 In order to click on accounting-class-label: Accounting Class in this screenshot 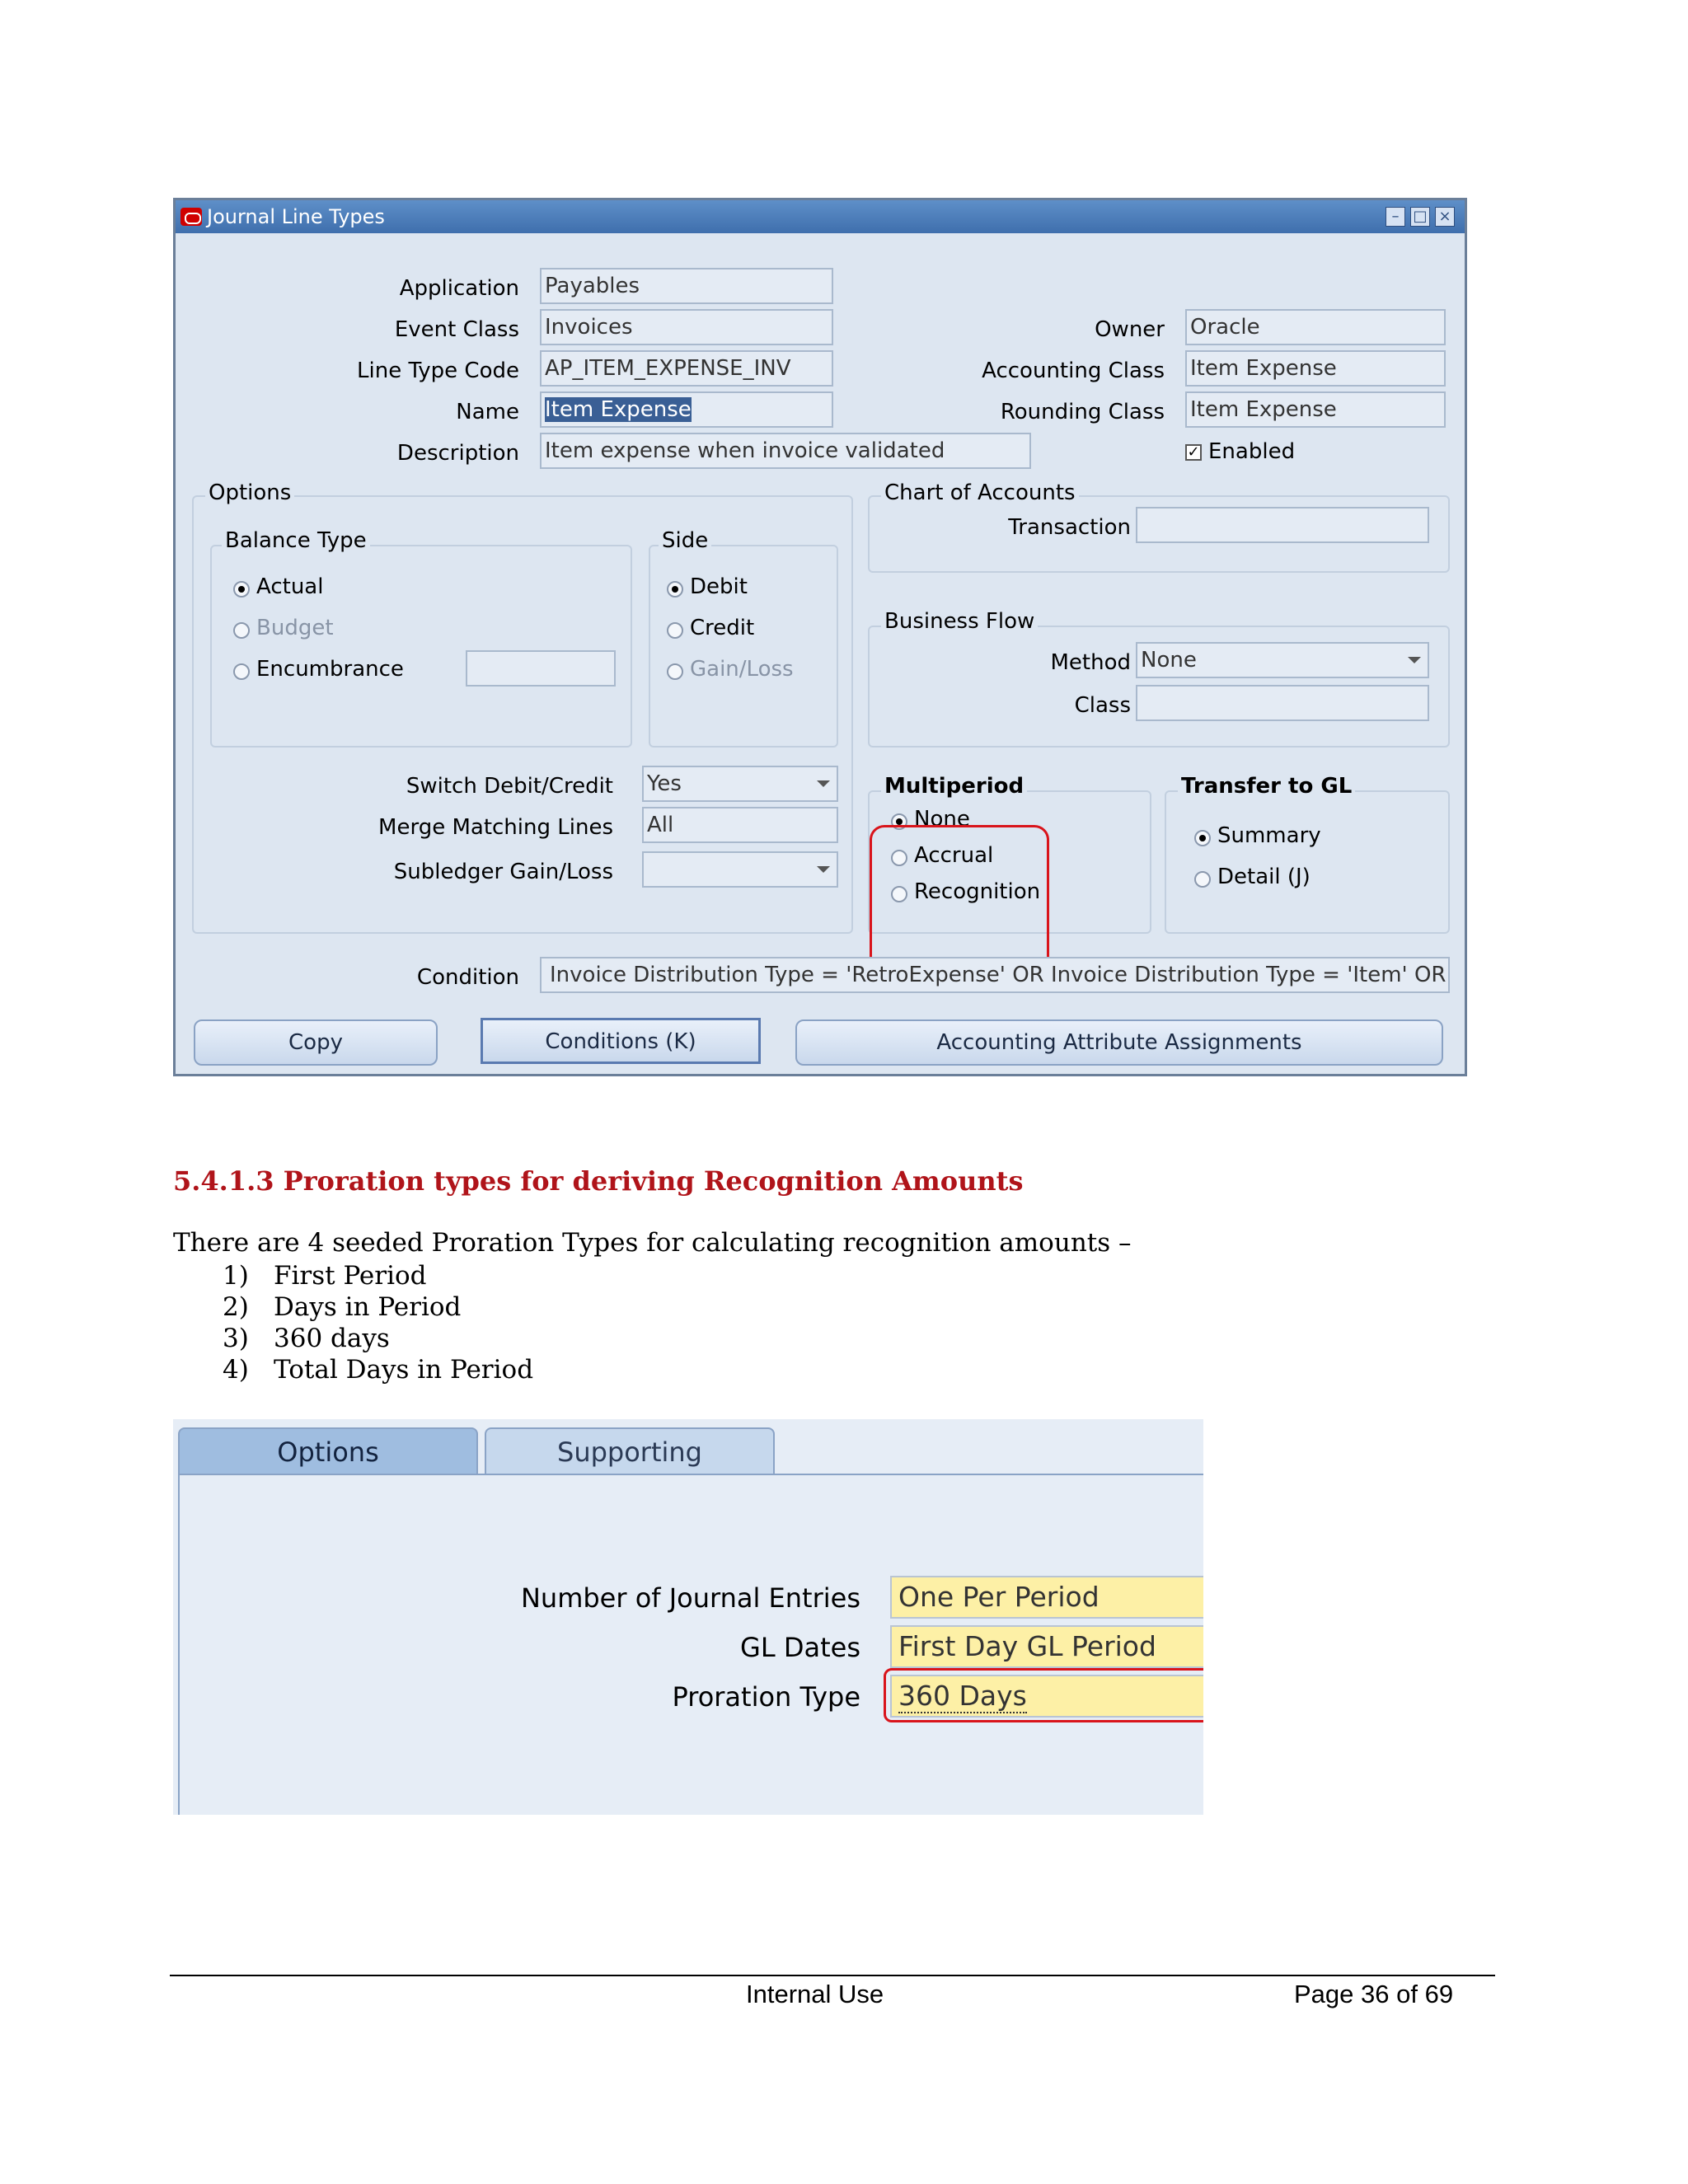, I will do `click(1073, 371)`.